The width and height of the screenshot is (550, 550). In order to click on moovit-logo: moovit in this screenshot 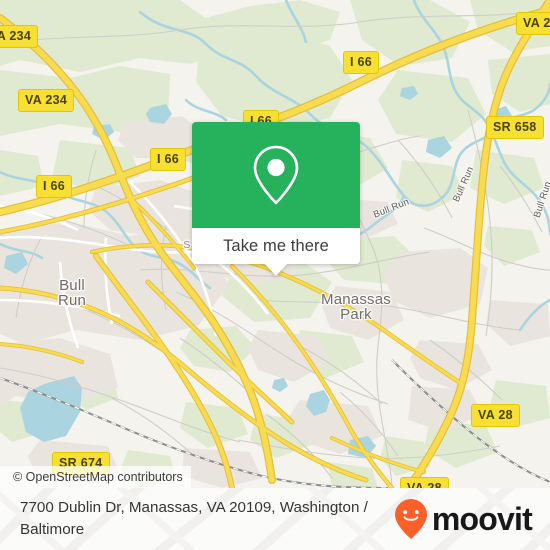, I will do `click(466, 519)`.